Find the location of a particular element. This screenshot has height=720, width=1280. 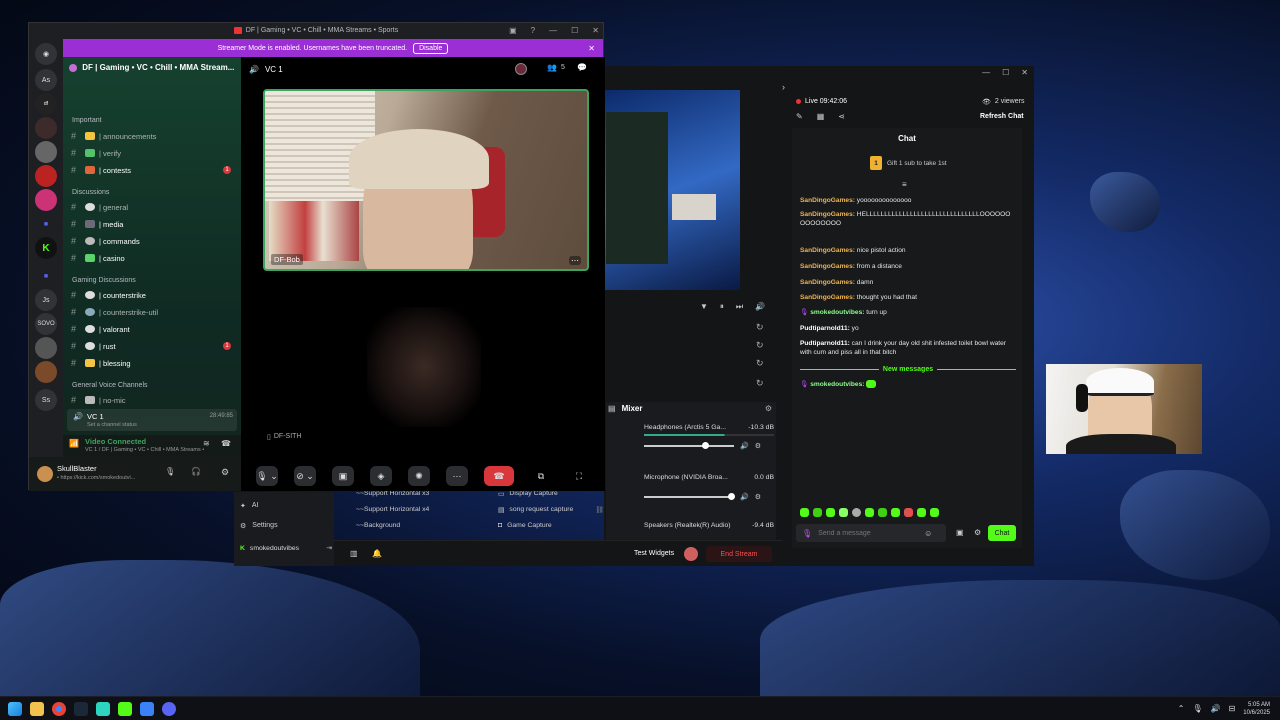

new-messages-divider: New messages is located at coordinates (908, 369).